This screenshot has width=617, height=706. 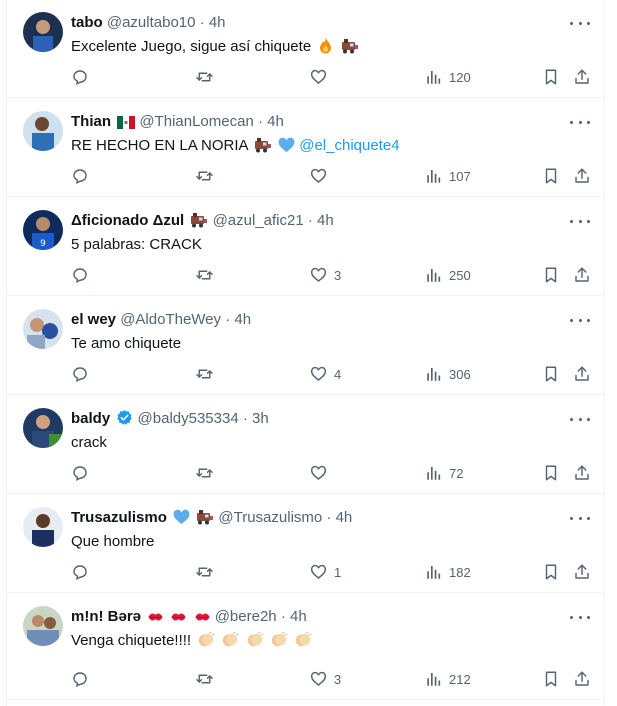 I want to click on reply-item: baldy @baldy535334 · 3h crack 72, so click(x=305, y=445).